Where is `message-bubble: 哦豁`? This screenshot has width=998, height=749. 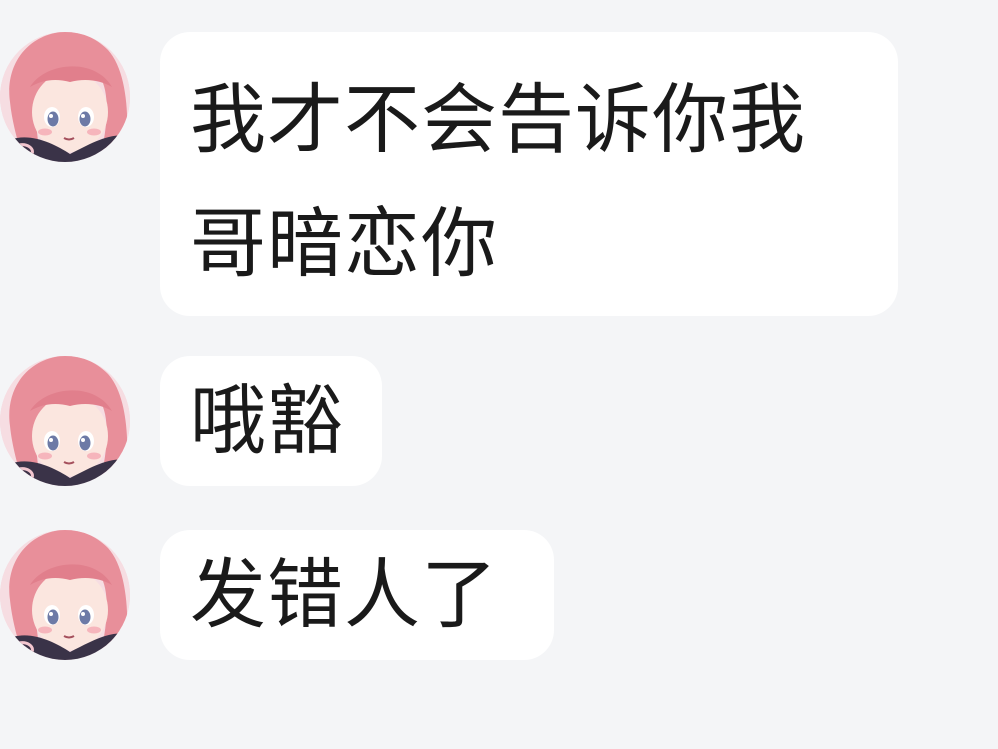 message-bubble: 哦豁 is located at coordinates (271, 421).